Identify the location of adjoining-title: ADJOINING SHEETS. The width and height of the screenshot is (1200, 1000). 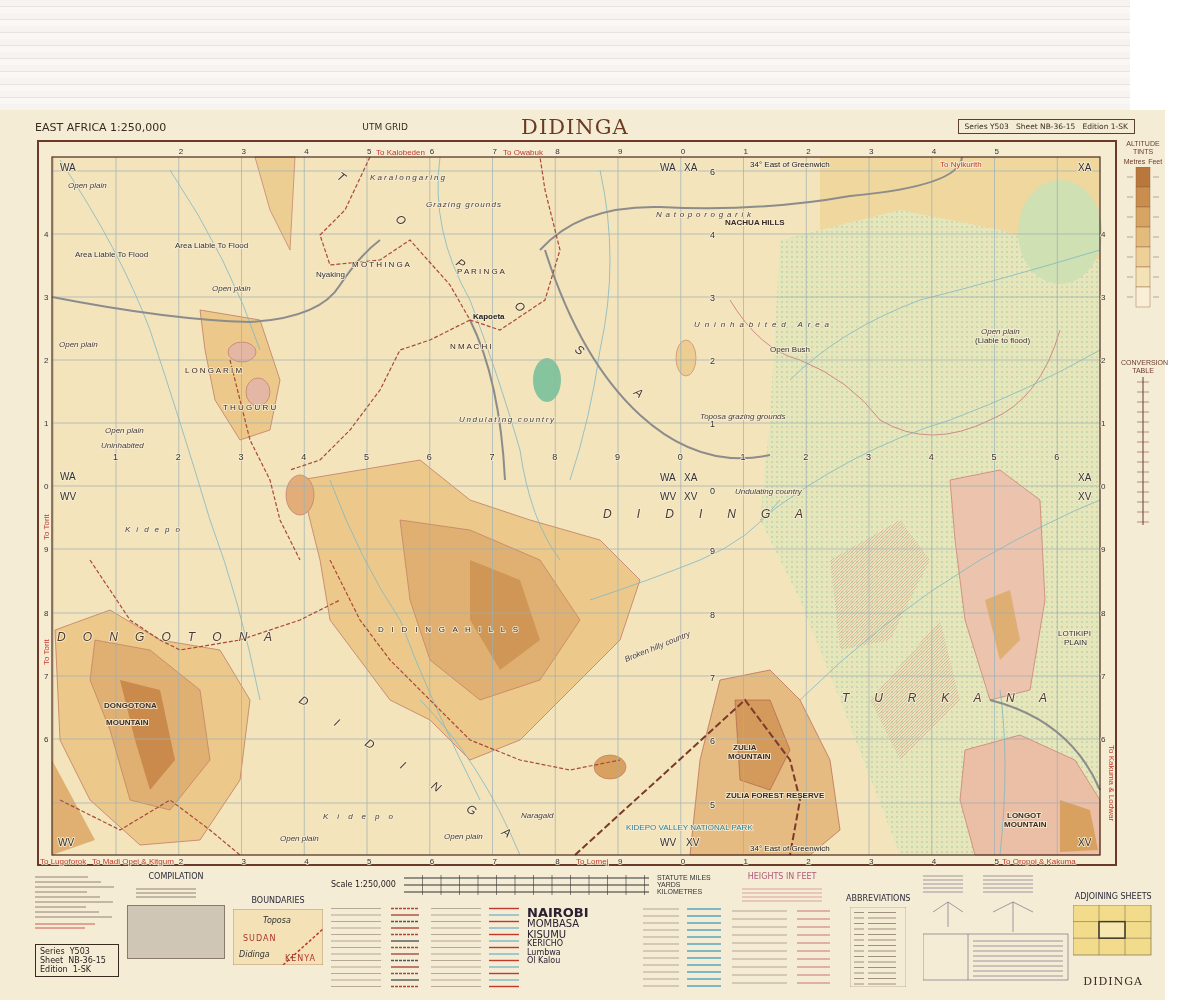
(1113, 896).